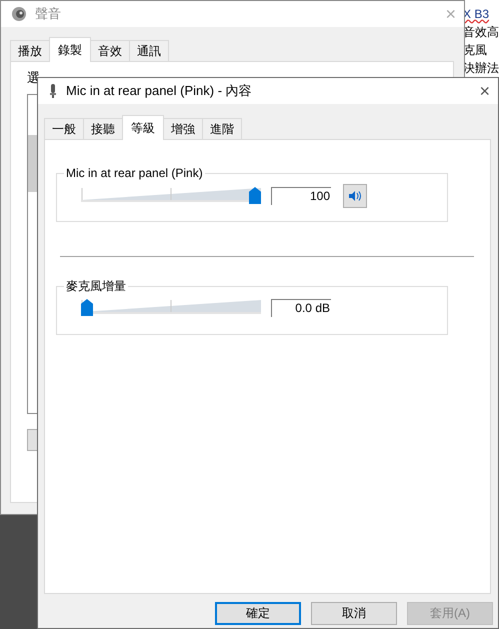  What do you see at coordinates (48, 14) in the screenshot?
I see `window-title: 聲音` at bounding box center [48, 14].